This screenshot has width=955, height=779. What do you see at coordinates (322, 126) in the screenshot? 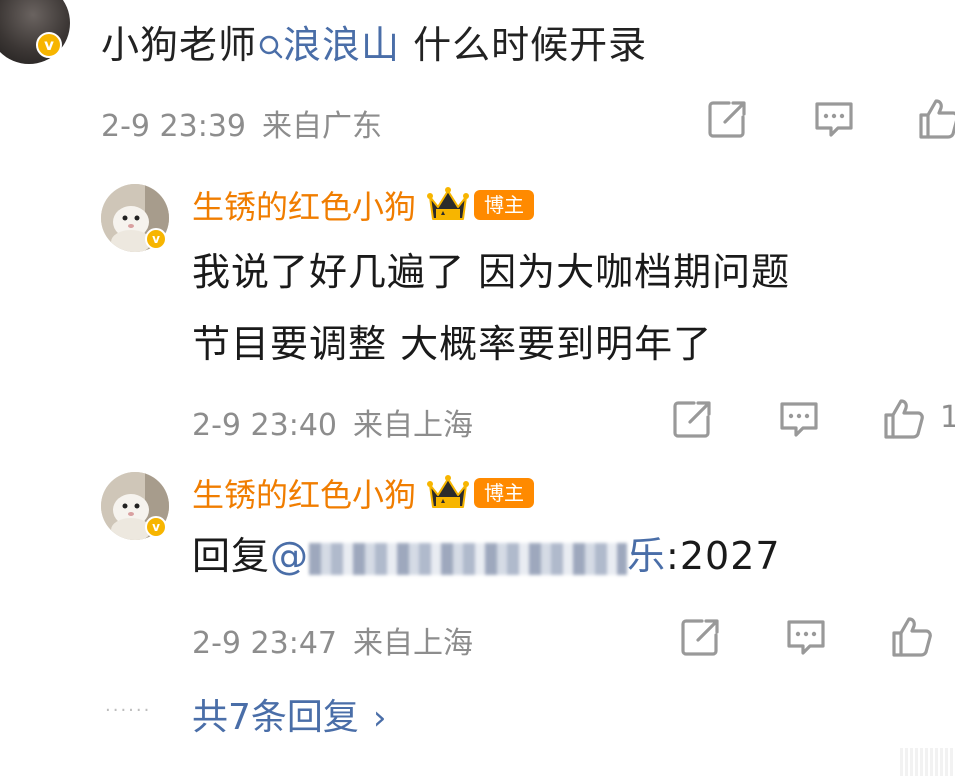
I see `location: 来自广东` at bounding box center [322, 126].